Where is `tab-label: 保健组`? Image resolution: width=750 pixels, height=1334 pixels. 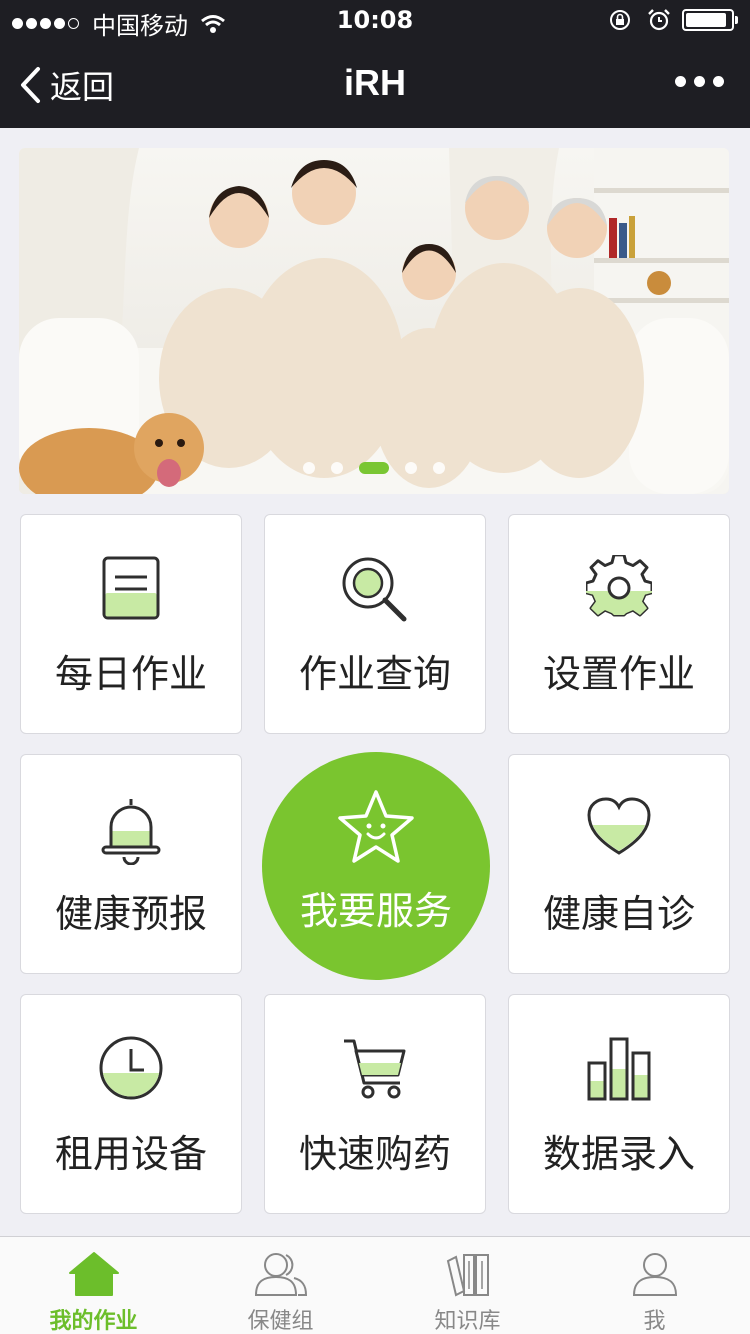
tab-label: 保健组 is located at coordinates (280, 1321).